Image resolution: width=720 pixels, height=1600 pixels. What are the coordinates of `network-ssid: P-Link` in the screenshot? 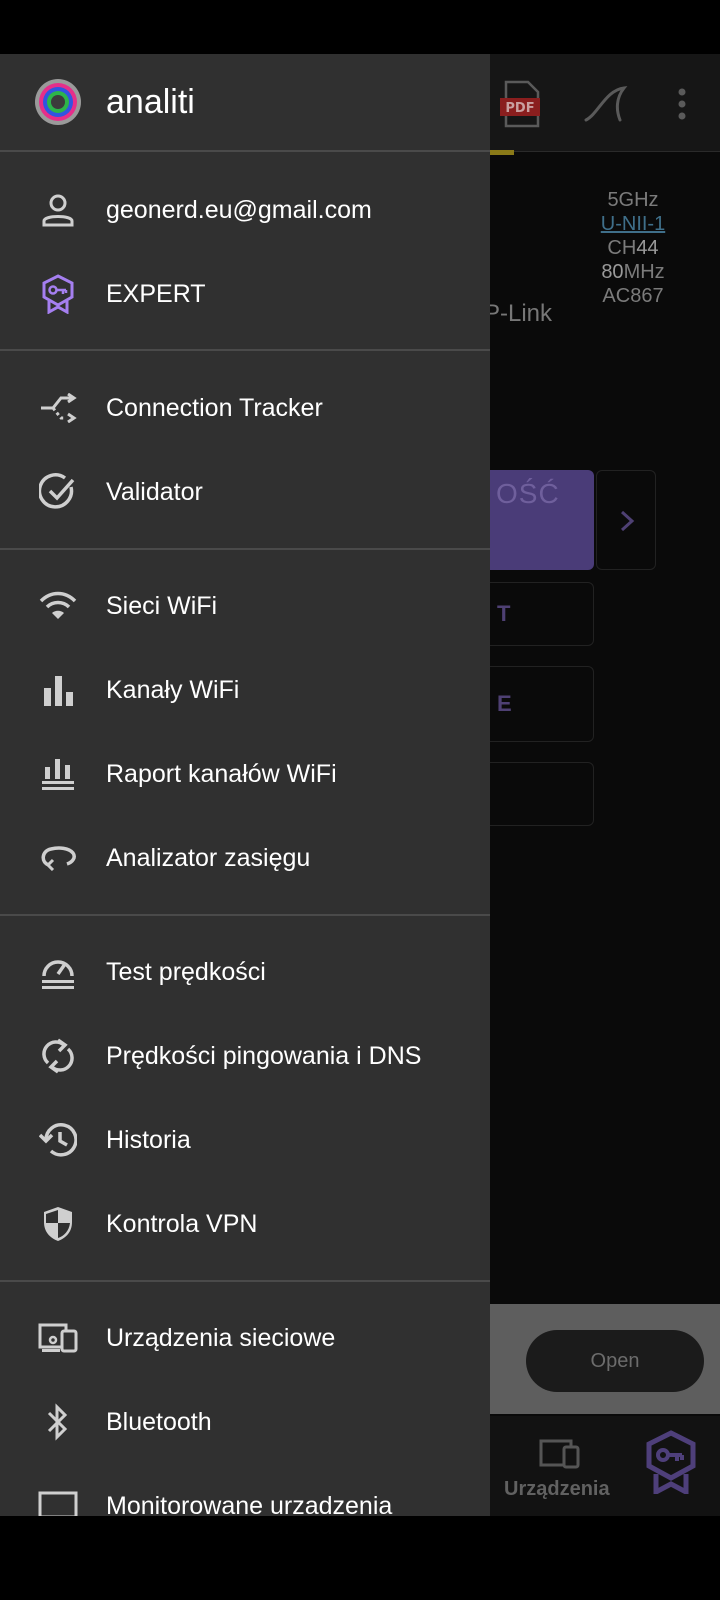 It's located at (518, 313).